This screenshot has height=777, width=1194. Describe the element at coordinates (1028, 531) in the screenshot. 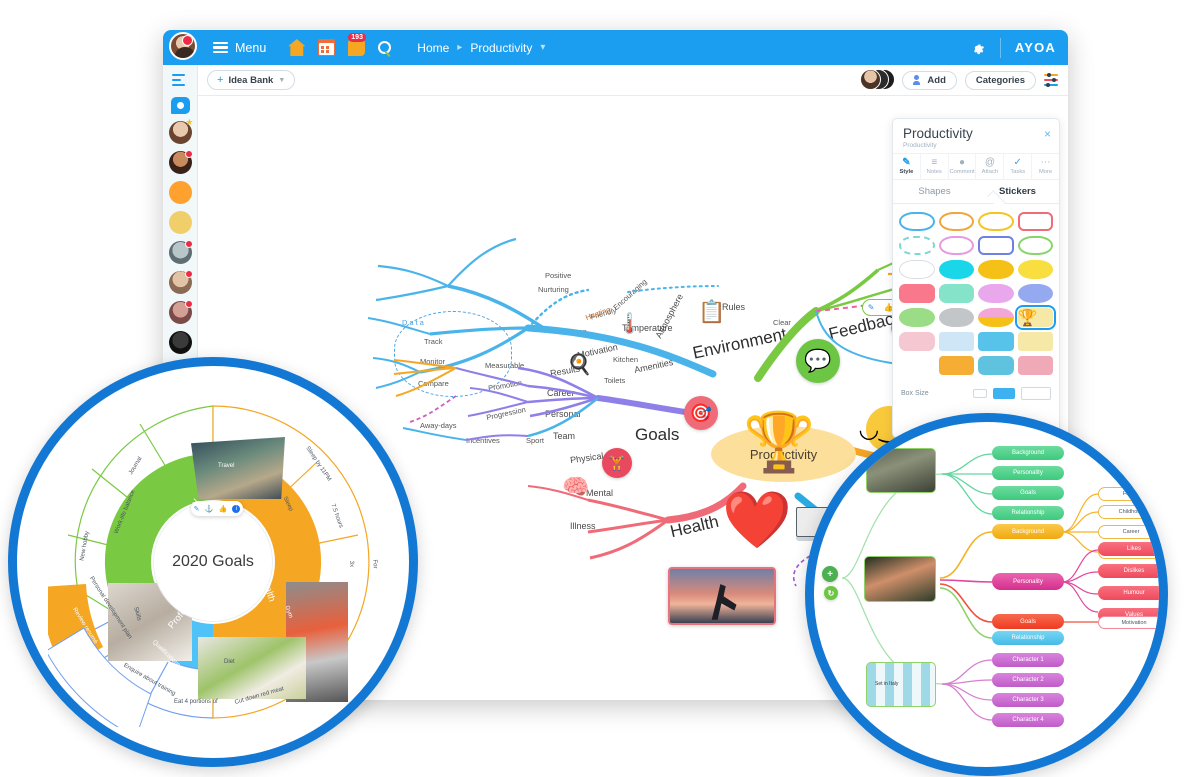

I see `tree-node-background-2: Background` at that location.